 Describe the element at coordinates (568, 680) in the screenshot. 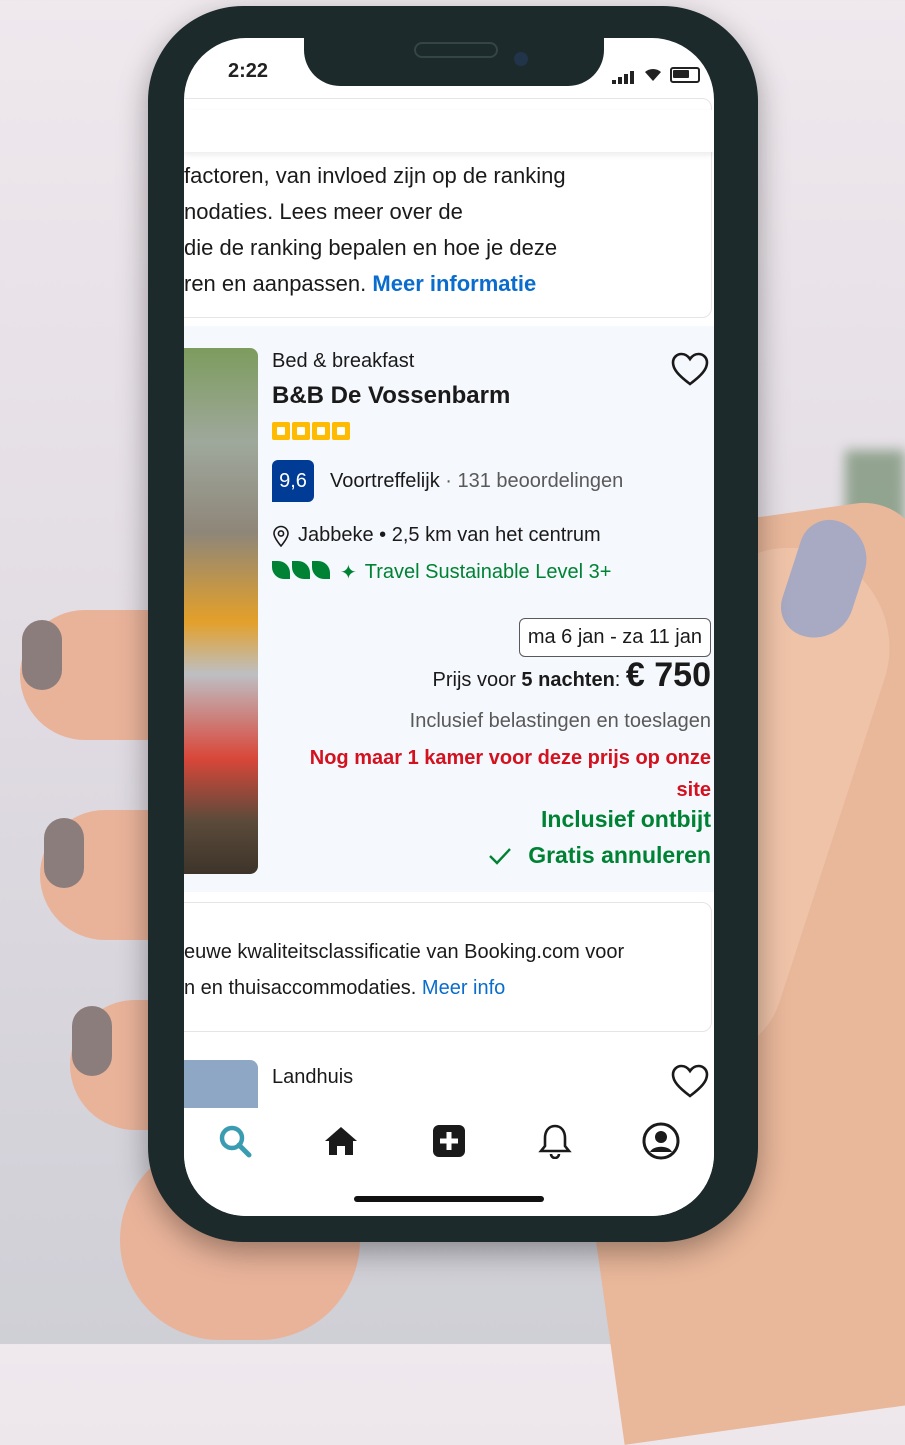

I see `nights: 5 nachten` at that location.